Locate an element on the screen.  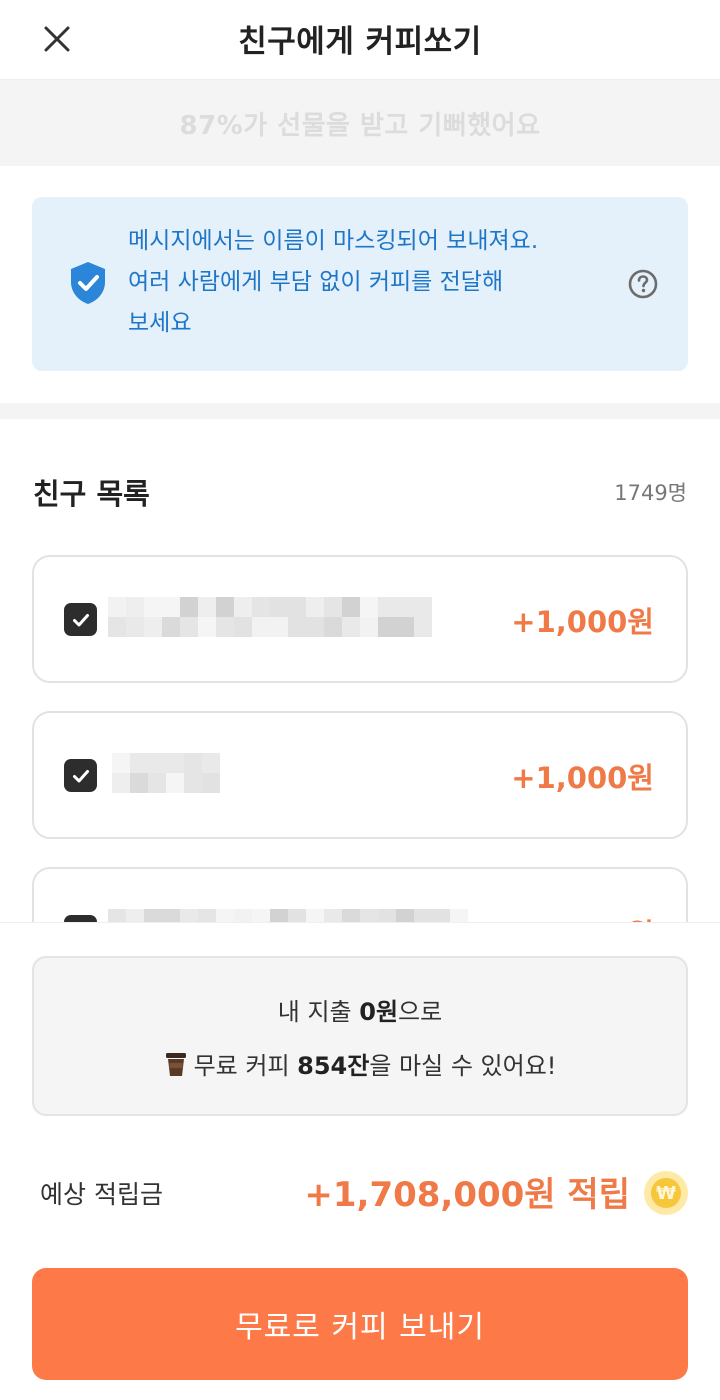
coin-symbol: ₩ is located at coordinates (666, 1193).